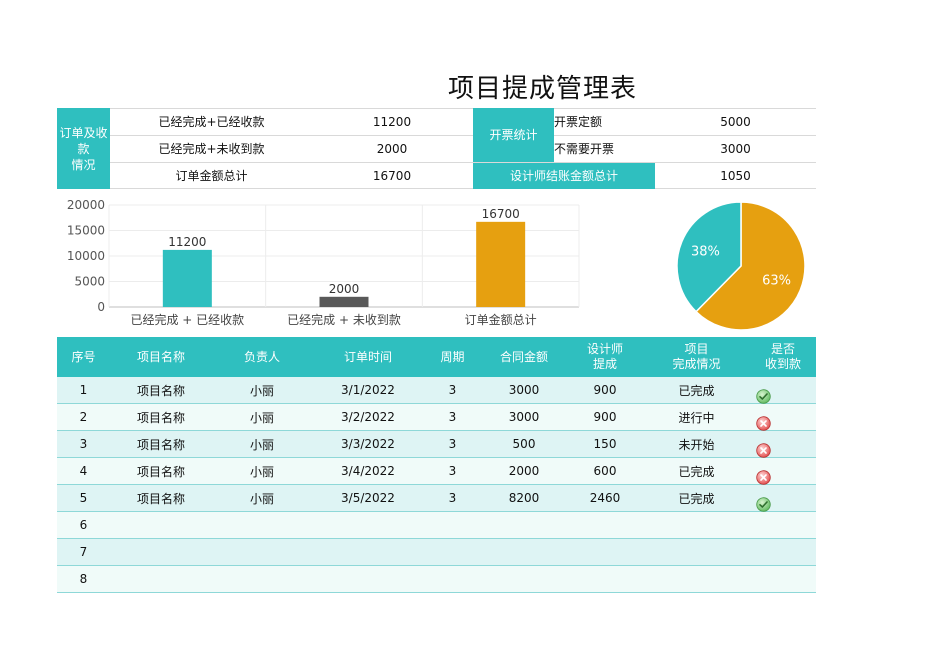  Describe the element at coordinates (436, 444) in the screenshot. I see `table-row: 3 项目名称 小丽 3/3/2022 3 500 150 未开始` at that location.